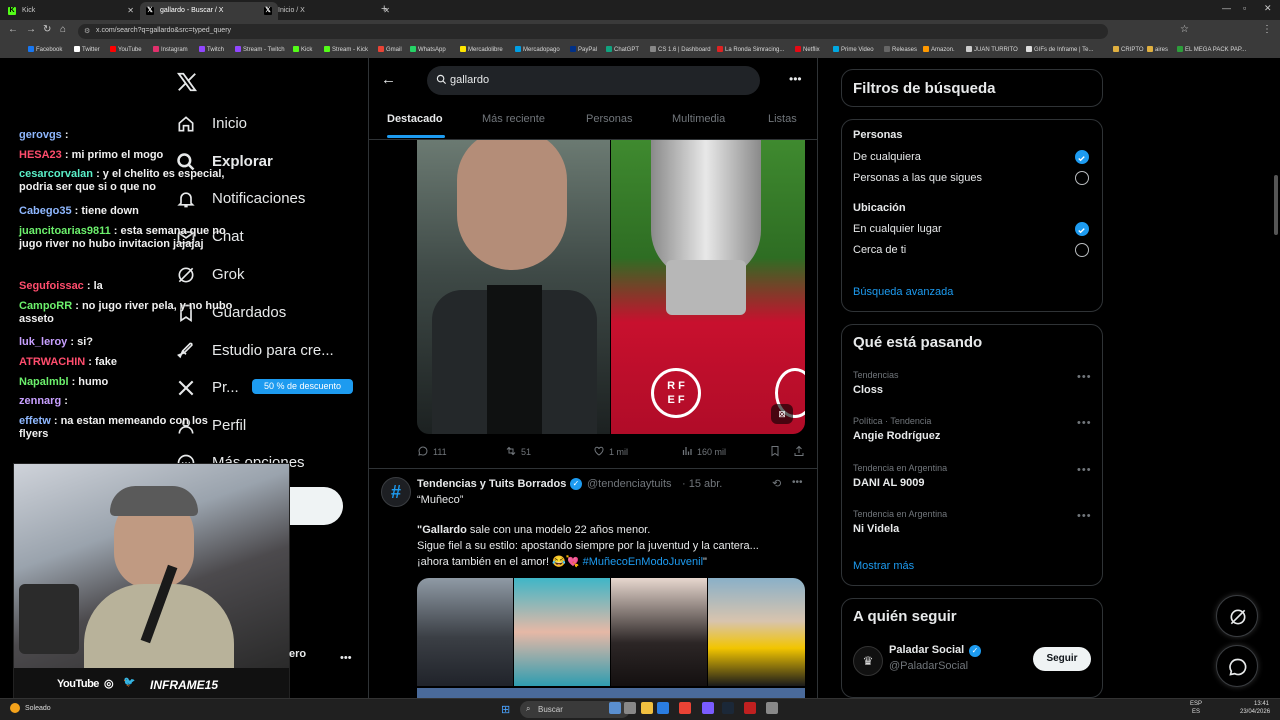  I want to click on bookmark-item: Stream - Kick, so click(346, 49).